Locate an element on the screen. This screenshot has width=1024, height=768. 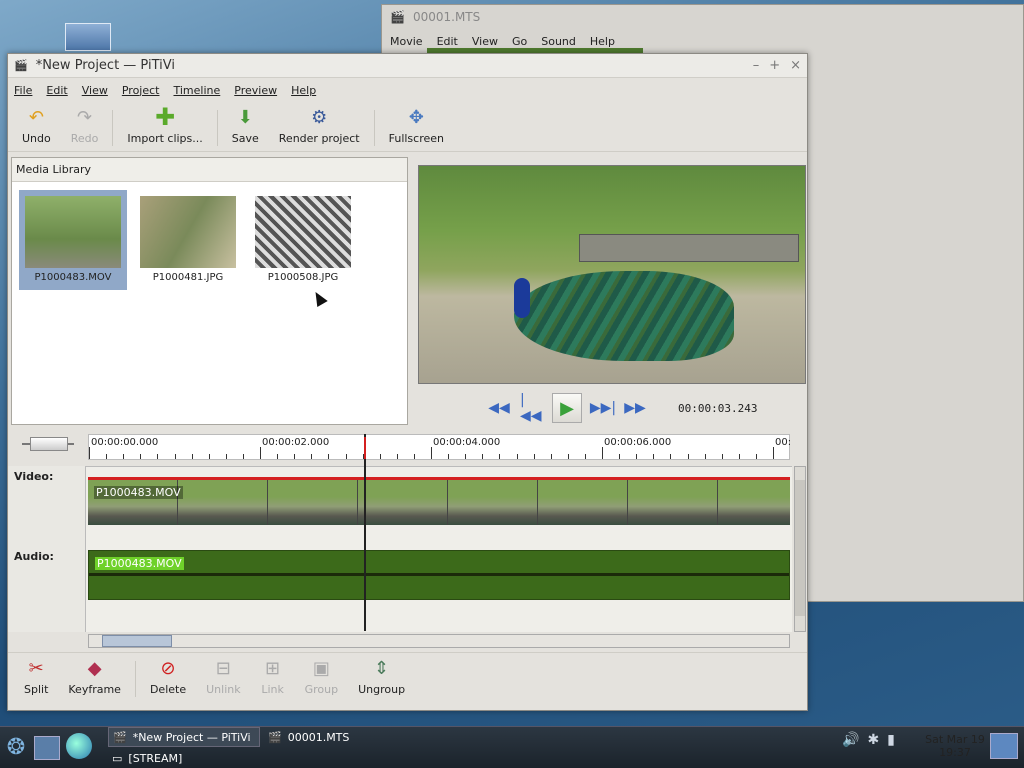
transport-controls: ◀◀ |◀◀ ▶ ▶▶| ▶▶ 00:00:03.243 is located at coordinates (612, 408).